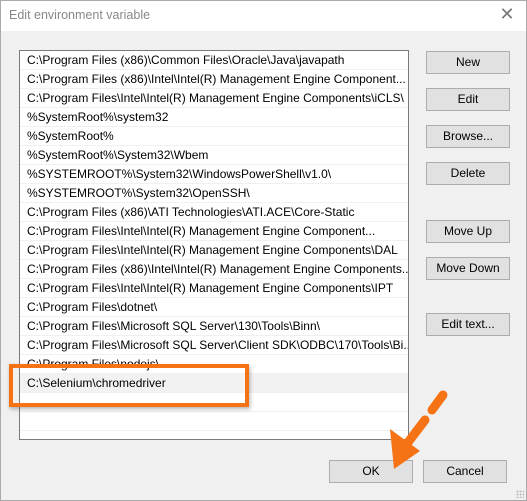 The image size is (527, 501). I want to click on move-up-button: Move Up, so click(468, 231).